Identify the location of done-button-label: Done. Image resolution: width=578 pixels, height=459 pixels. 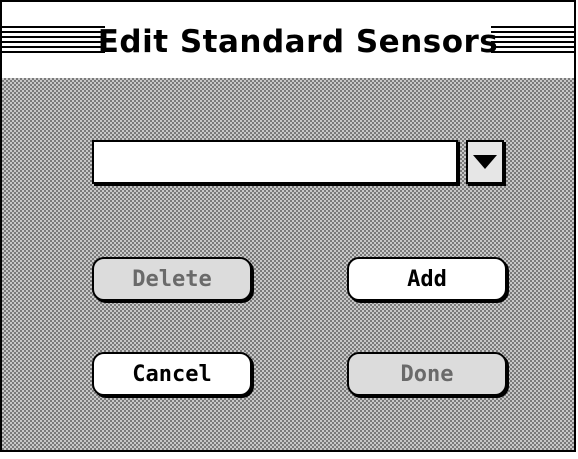
(427, 374).